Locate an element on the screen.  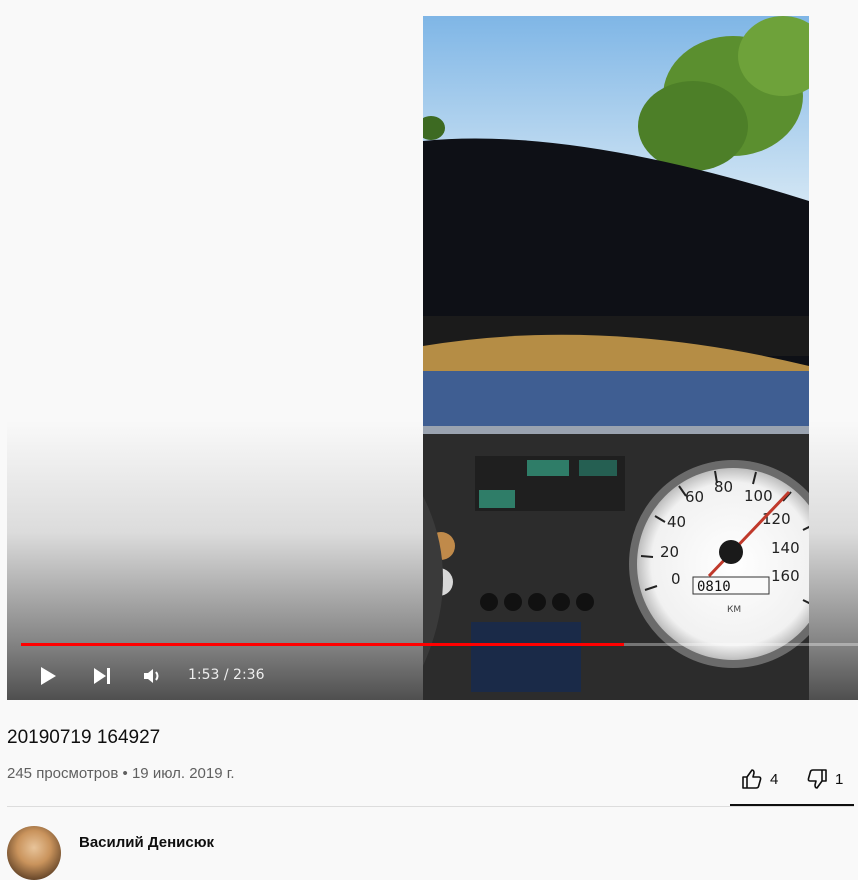
gauge-label-60: 60 is located at coordinates (694, 497).